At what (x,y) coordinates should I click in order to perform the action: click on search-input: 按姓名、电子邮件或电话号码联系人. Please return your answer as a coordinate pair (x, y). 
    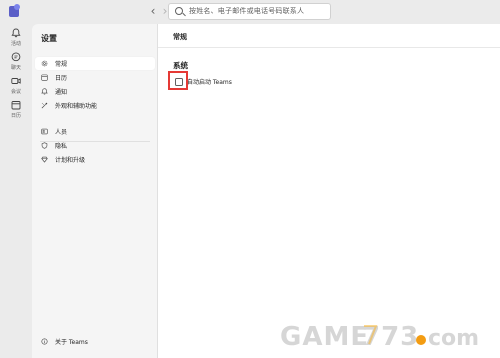
    Looking at the image, I should click on (249, 11).